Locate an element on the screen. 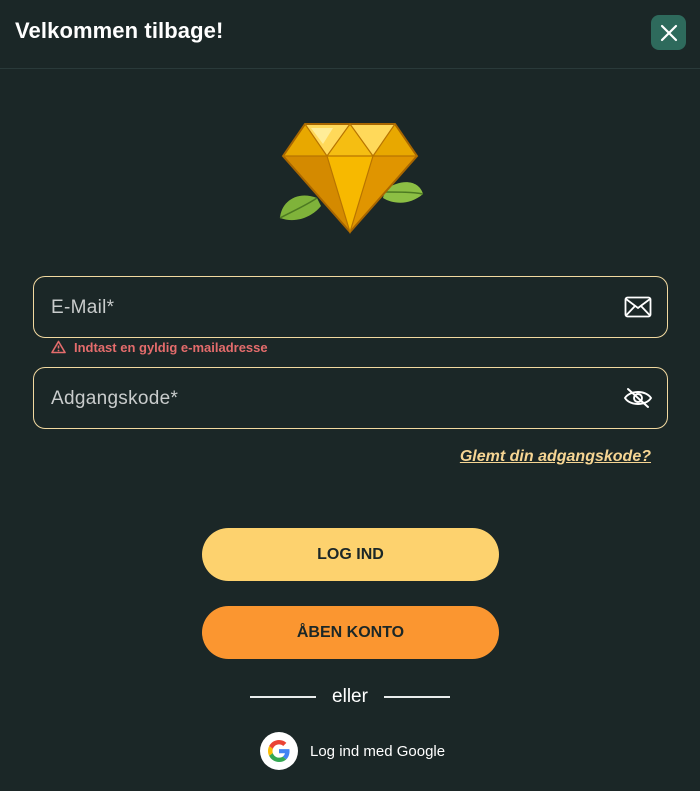  or-divider: eller is located at coordinates (350, 697).